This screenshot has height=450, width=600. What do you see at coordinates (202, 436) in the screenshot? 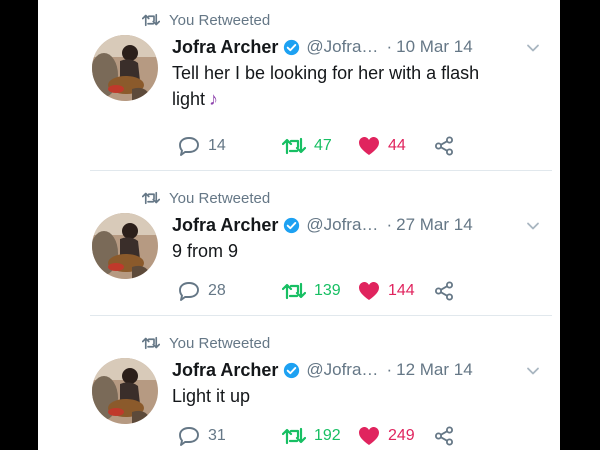
I see `reply-button: 31` at bounding box center [202, 436].